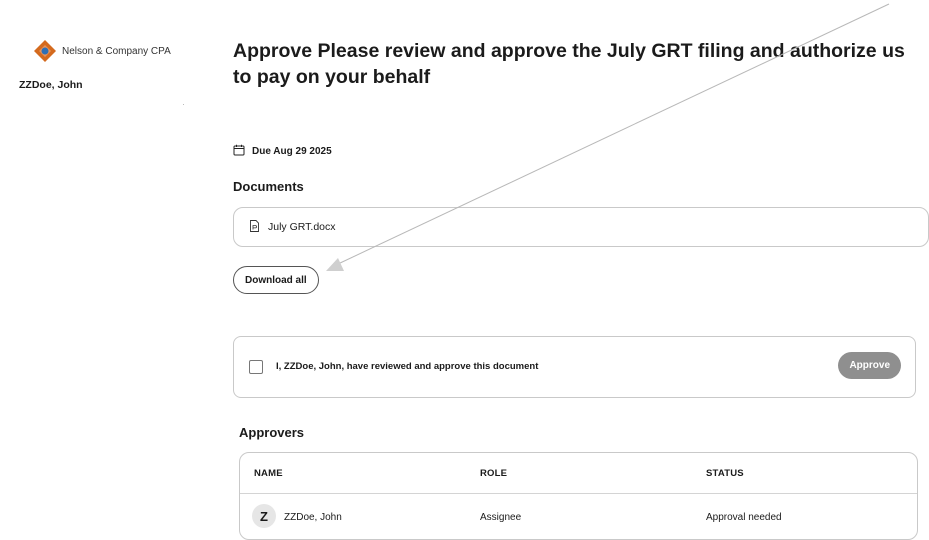  I want to click on table-header: NAME ROLE STATUS, so click(578, 473).